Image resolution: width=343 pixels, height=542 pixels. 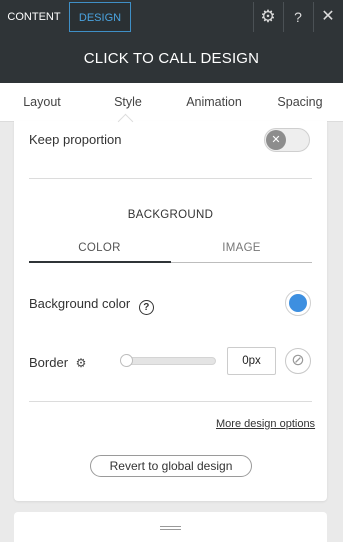 I want to click on border-slider-thumb, so click(x=126, y=360).